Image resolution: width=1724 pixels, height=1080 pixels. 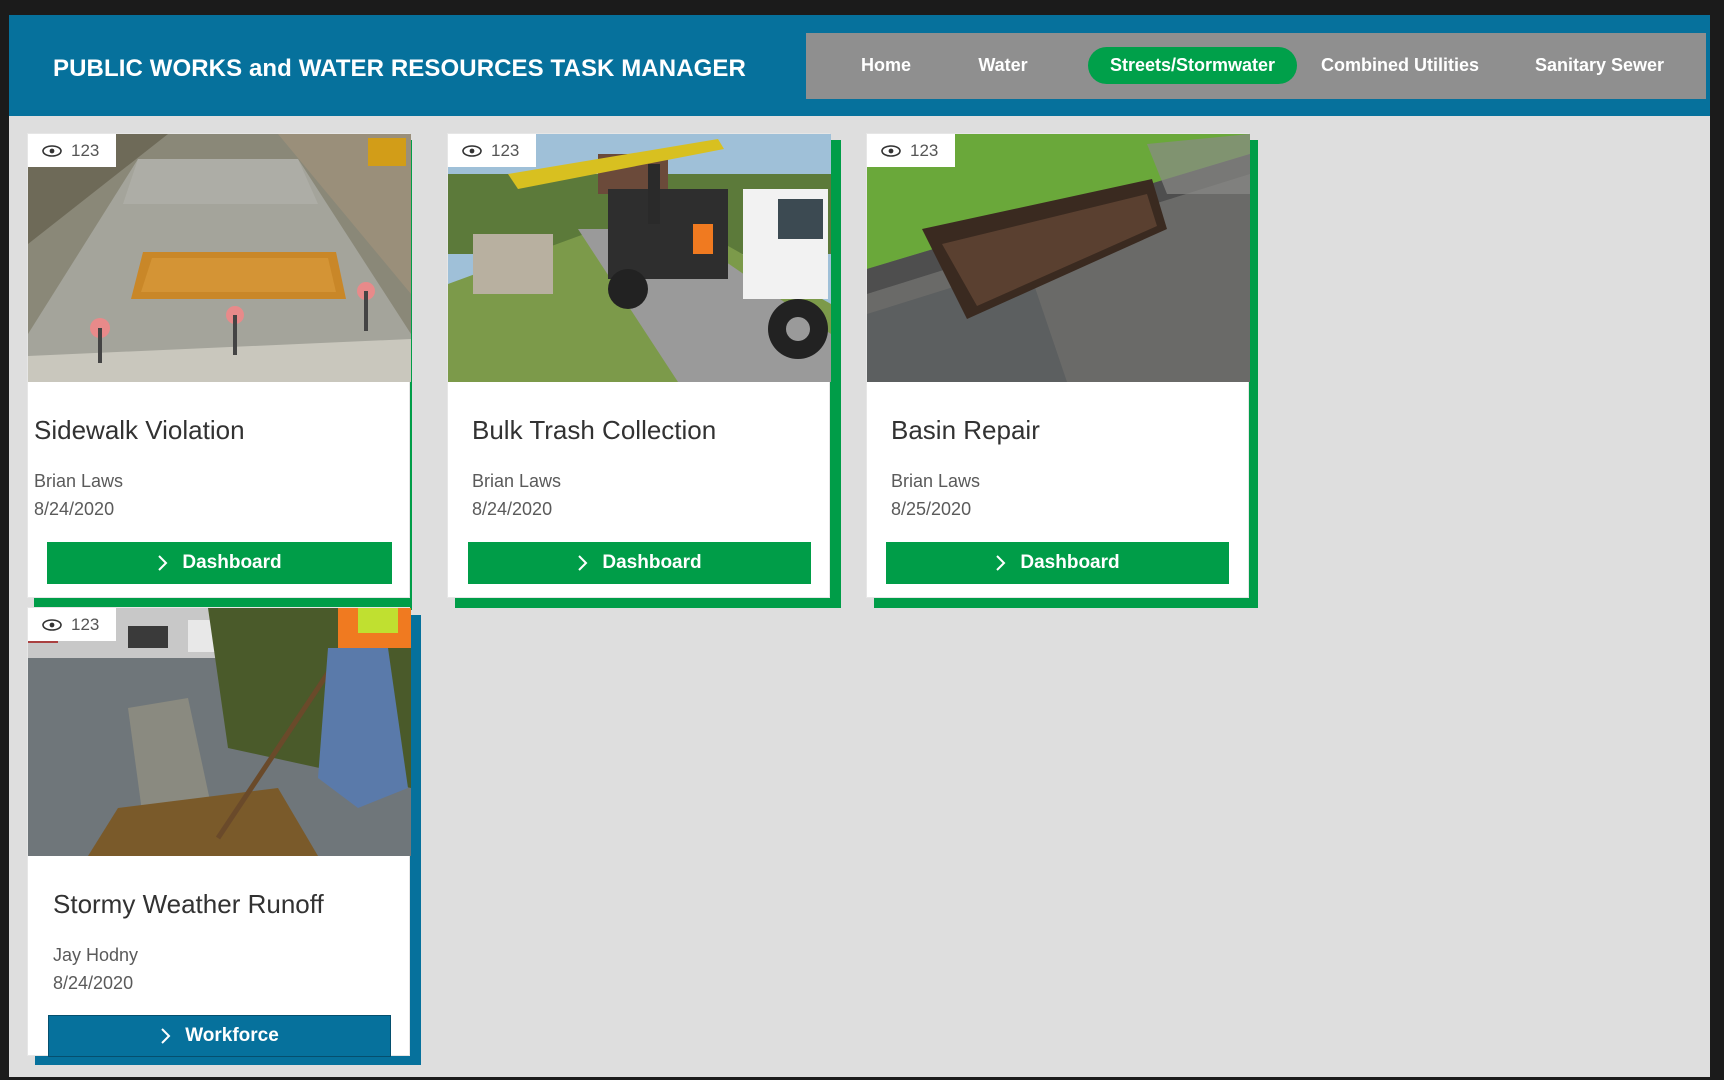 I want to click on card-title: Bulk Trash Collection, so click(x=594, y=430).